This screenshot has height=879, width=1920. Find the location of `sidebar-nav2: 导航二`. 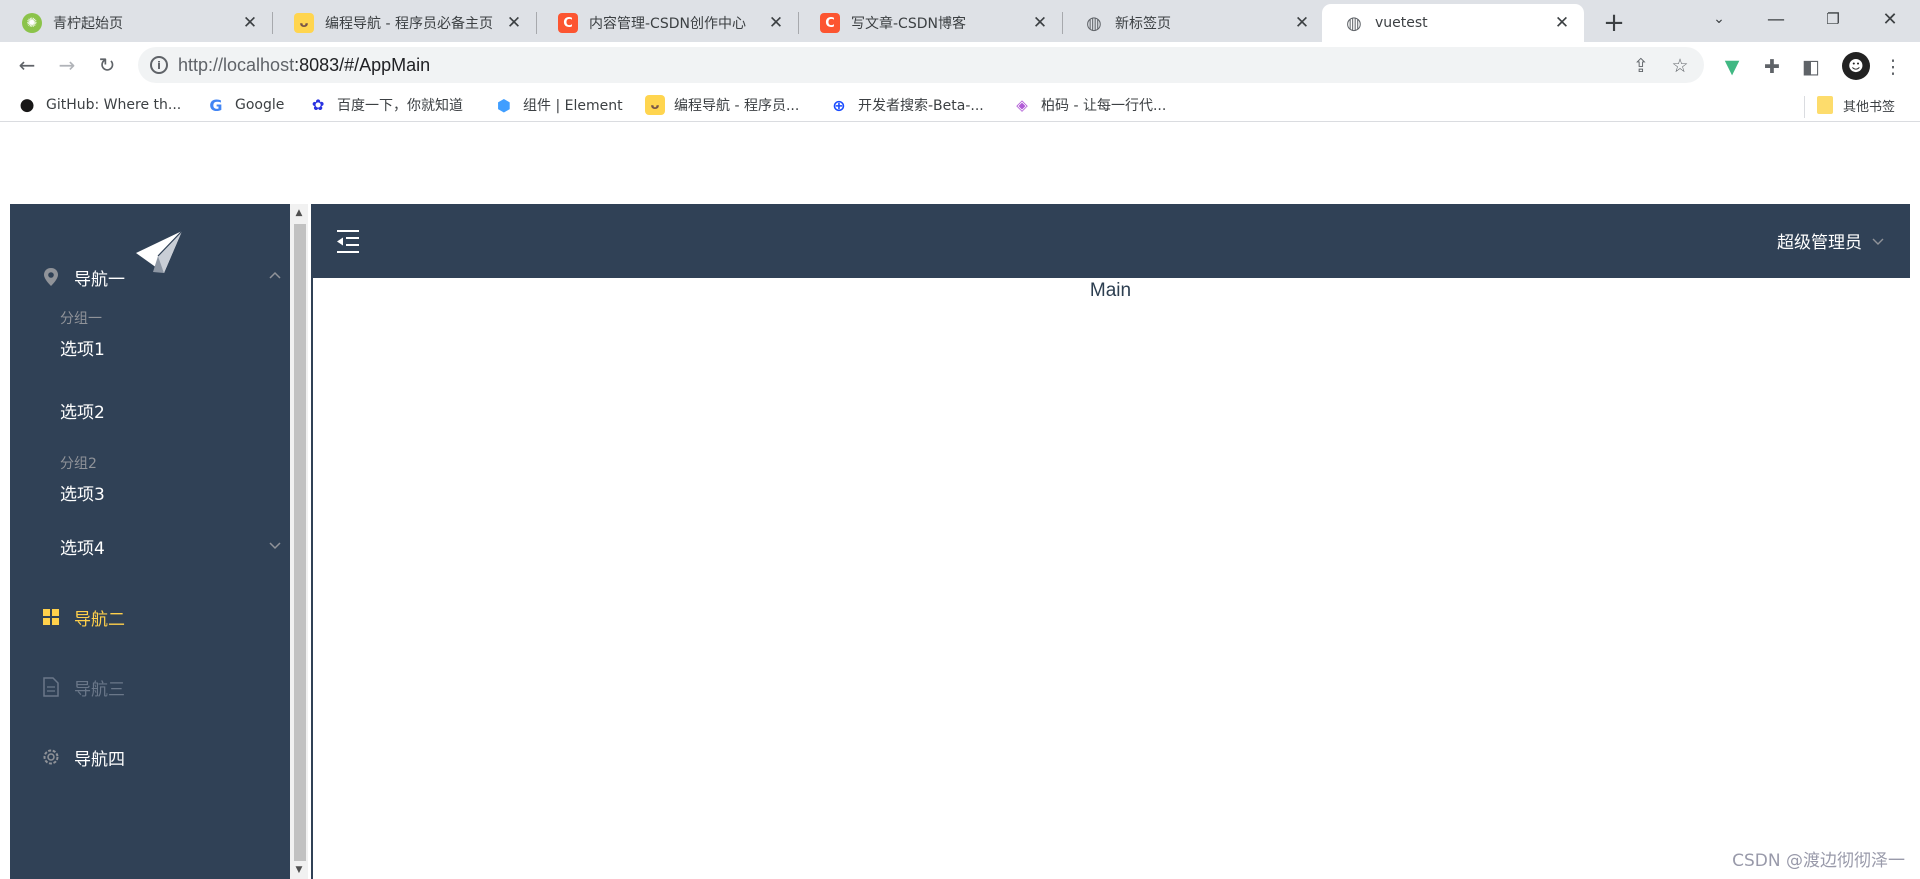

sidebar-nav2: 导航二 is located at coordinates (150, 617).